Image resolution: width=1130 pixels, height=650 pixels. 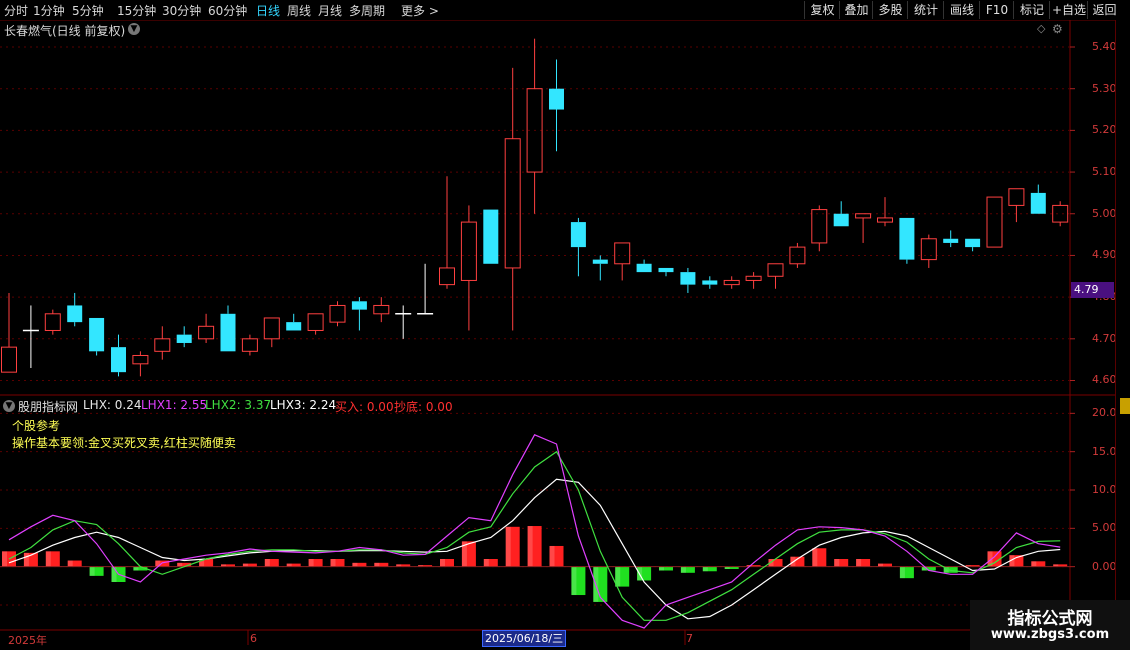 What do you see at coordinates (1104, 380) in the screenshot?
I see `price-axis-label: 4.60` at bounding box center [1104, 380].